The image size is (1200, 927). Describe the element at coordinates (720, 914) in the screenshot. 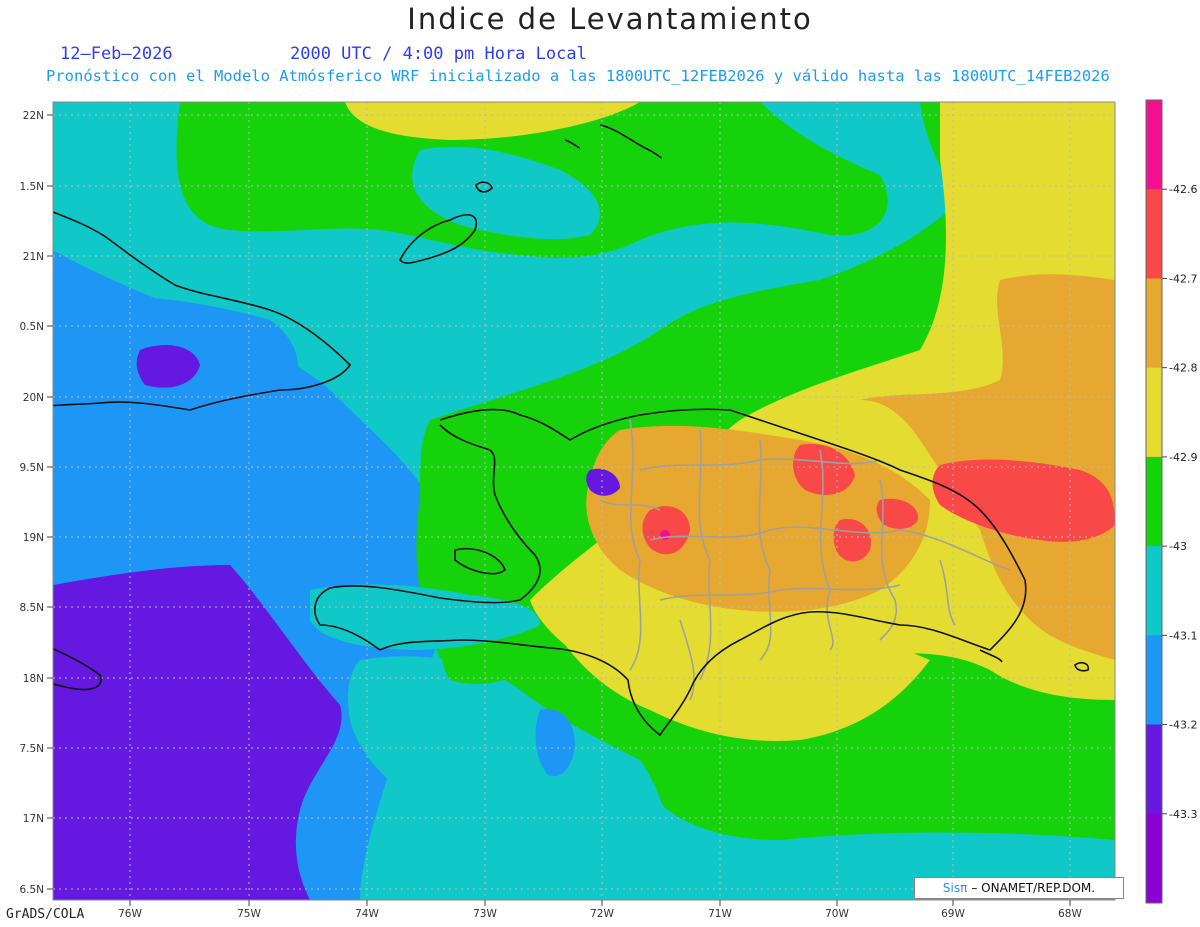

I see `lon-label: 71W` at that location.